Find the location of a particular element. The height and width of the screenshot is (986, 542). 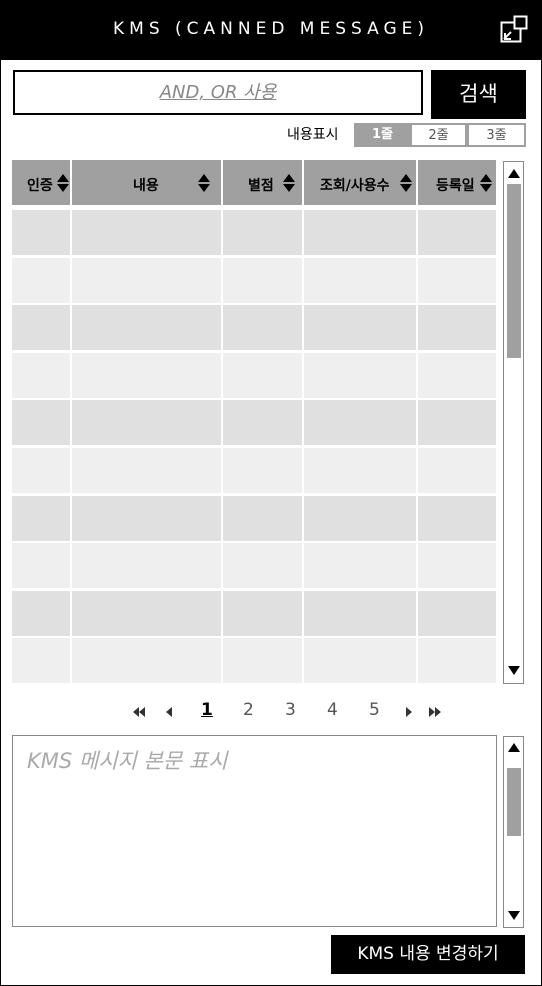

display-option-3-lines: 3줄 is located at coordinates (496, 135).